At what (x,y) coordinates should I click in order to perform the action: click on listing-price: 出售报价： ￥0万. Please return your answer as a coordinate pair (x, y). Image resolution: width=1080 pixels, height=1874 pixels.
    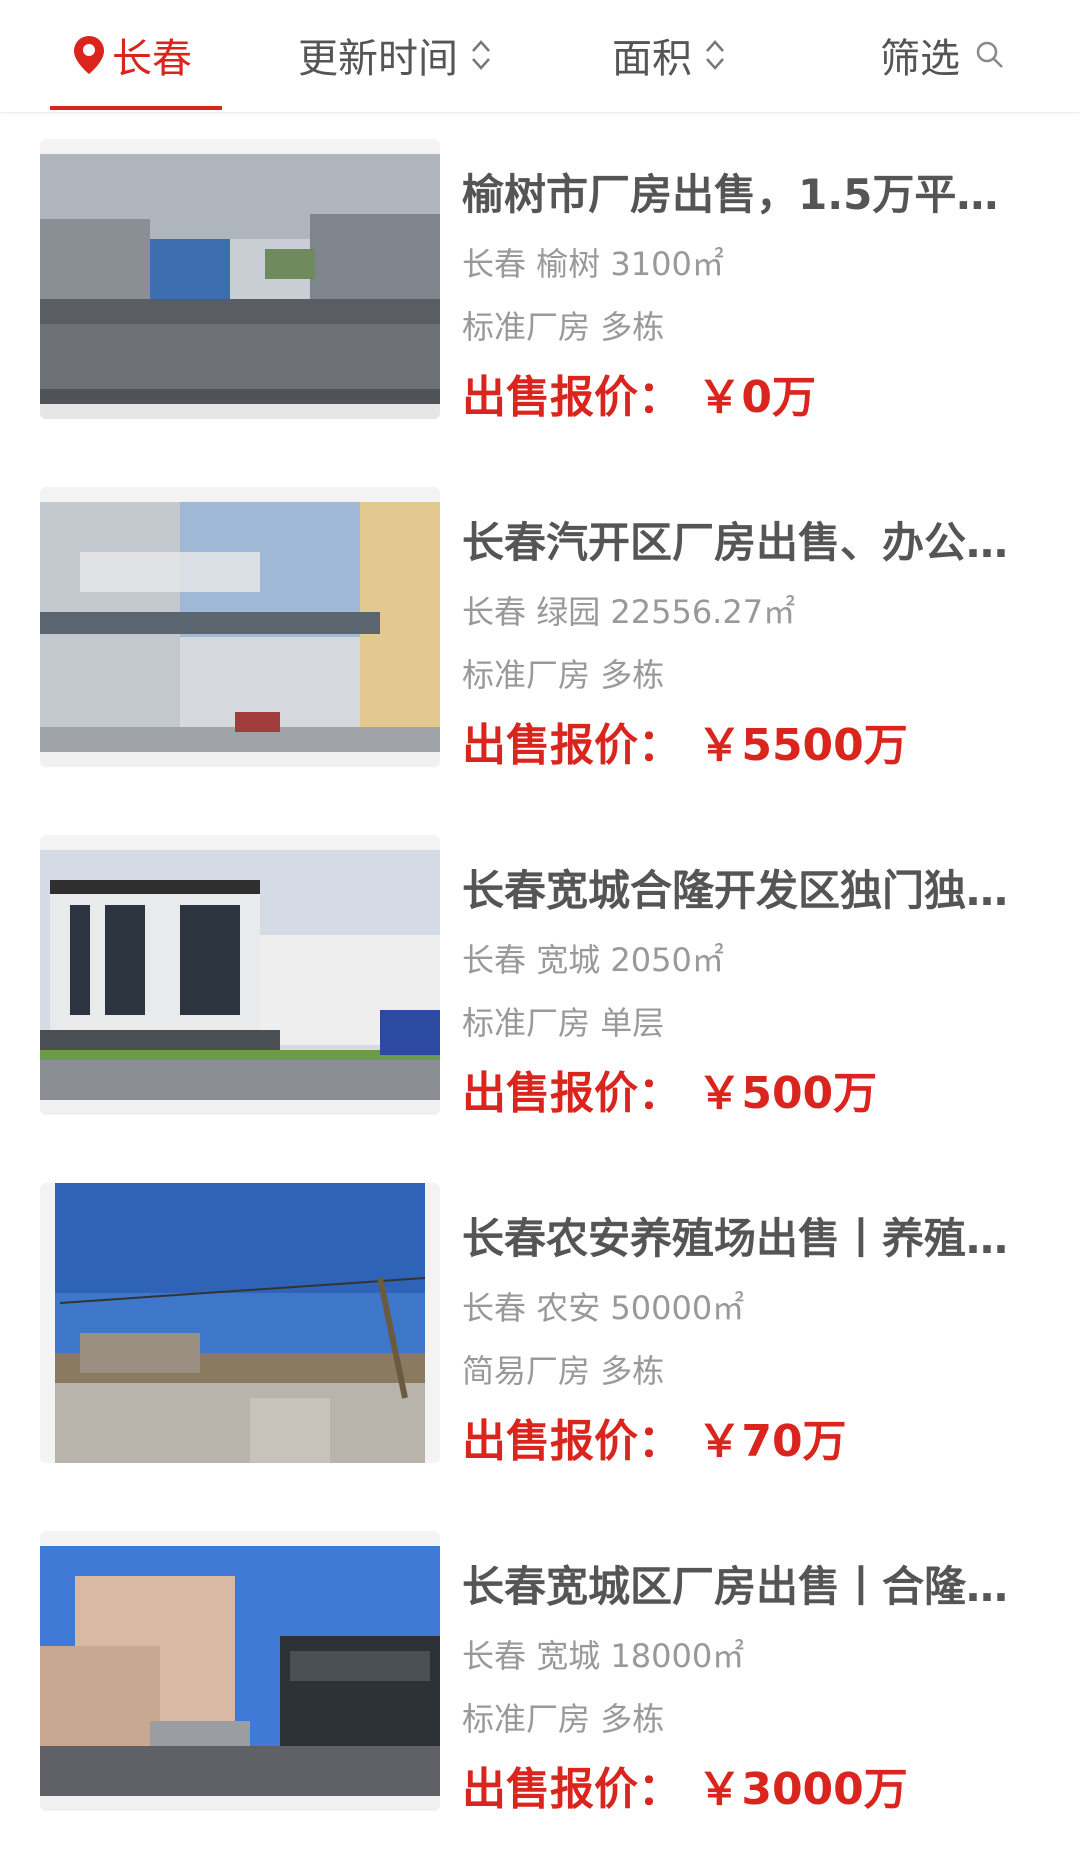
    Looking at the image, I should click on (639, 393).